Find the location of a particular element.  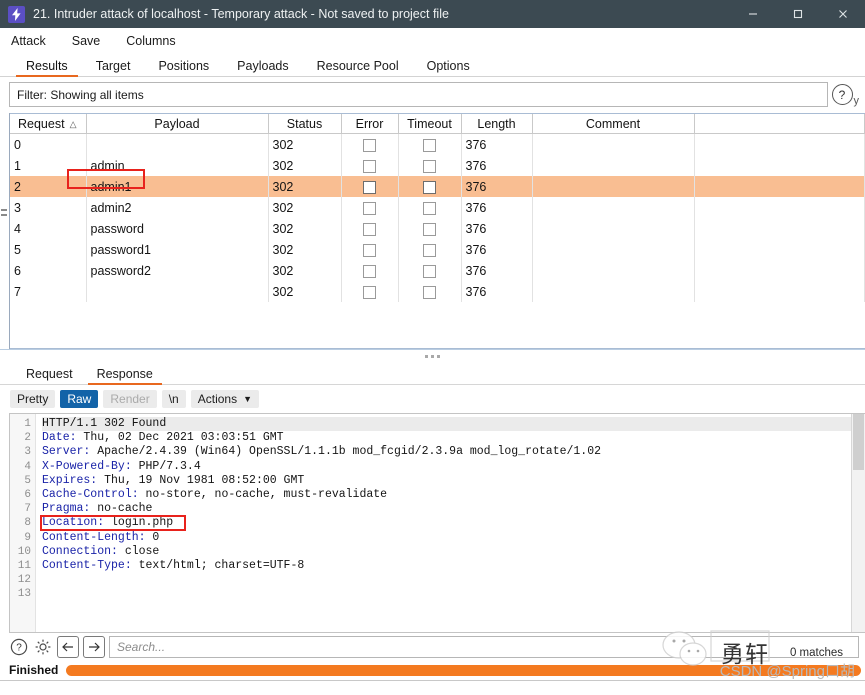

attack-status-label: Finished is located at coordinates (34, 670).